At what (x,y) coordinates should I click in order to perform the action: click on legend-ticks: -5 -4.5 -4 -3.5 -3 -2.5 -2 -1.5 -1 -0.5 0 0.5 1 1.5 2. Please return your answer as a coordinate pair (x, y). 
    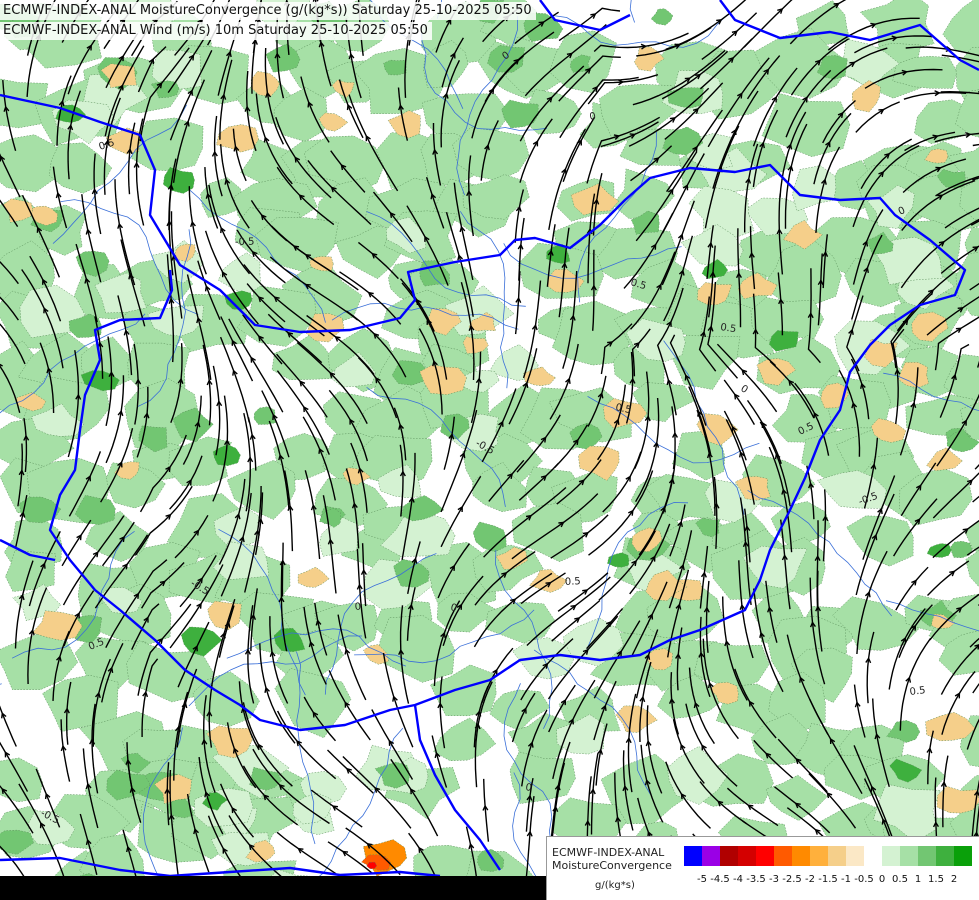
    Looking at the image, I should click on (828, 881).